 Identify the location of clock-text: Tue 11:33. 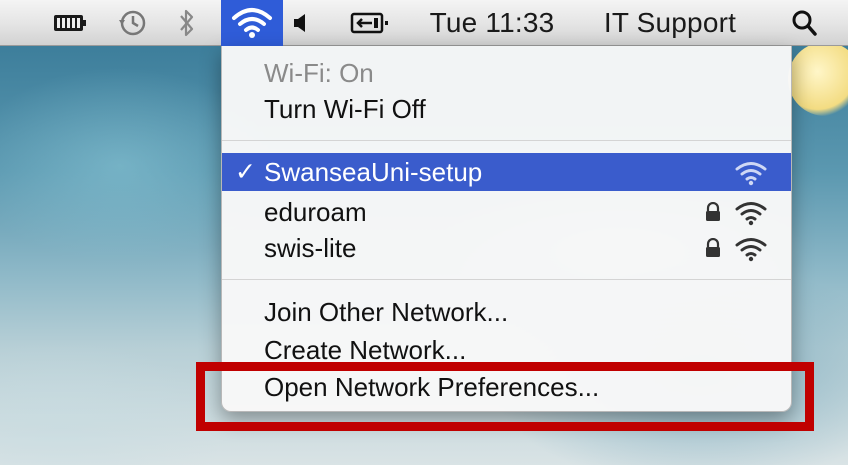
(492, 22).